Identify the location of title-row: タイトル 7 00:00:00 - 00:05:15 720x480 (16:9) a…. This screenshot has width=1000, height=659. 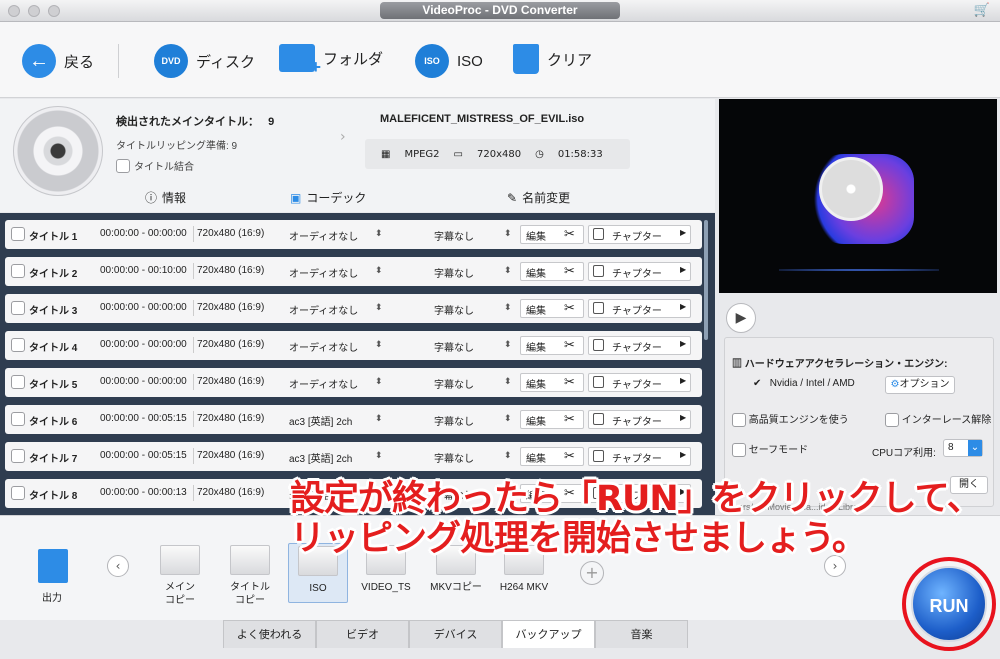
(353, 456).